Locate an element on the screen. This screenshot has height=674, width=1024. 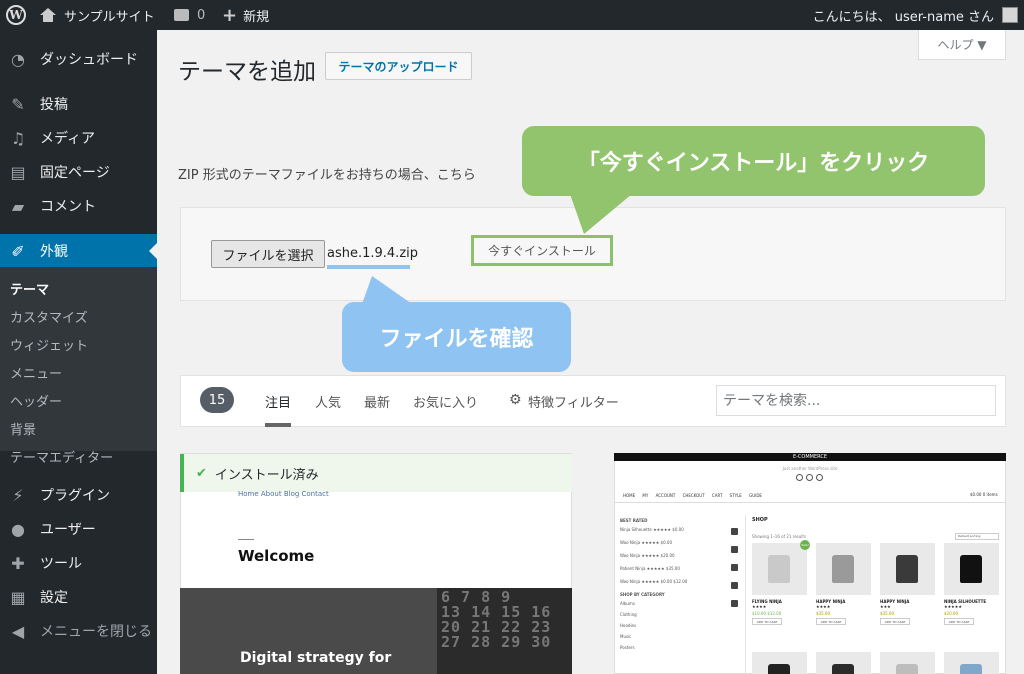
help-tab-button: ヘルプ ▼ is located at coordinates (962, 45).